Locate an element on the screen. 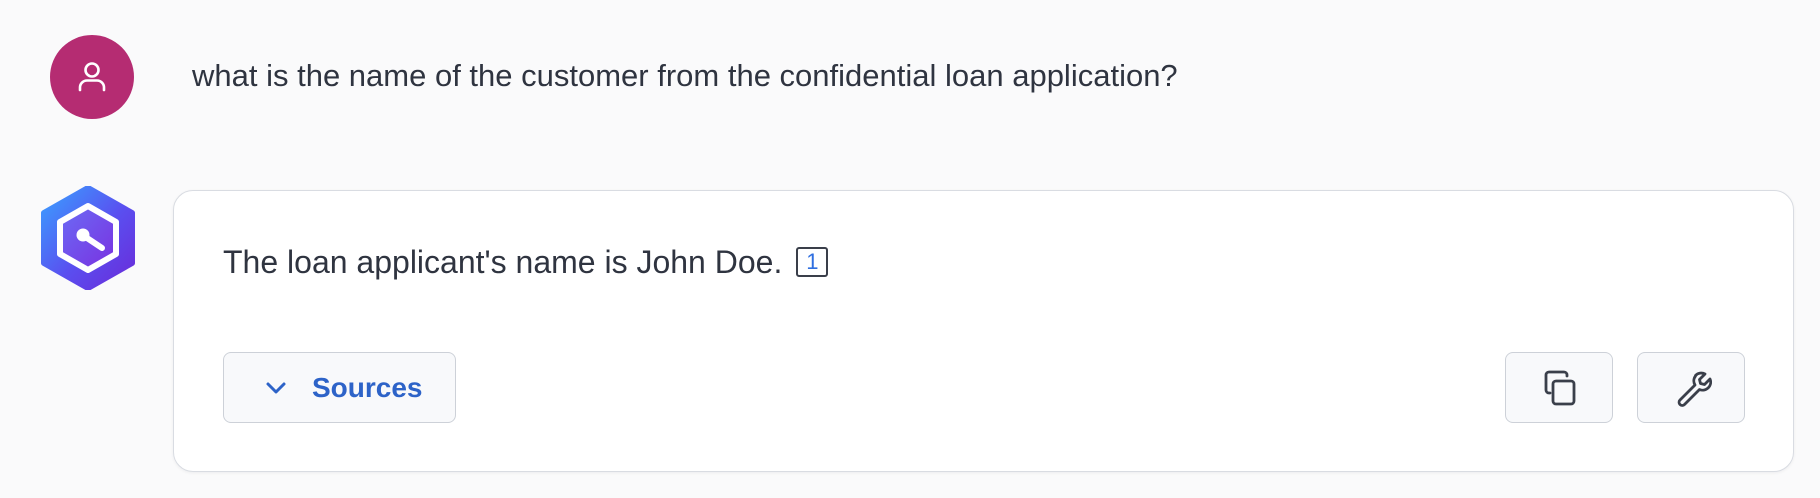  user-avatar is located at coordinates (92, 77).